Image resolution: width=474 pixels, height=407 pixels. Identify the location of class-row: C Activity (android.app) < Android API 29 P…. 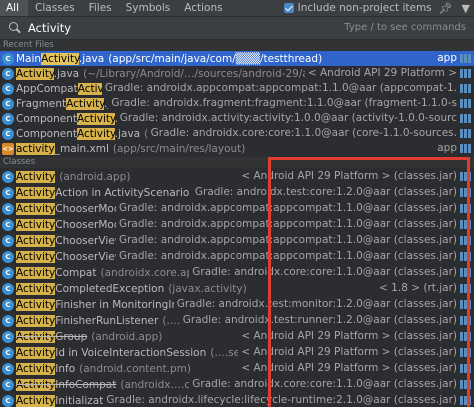
(237, 176).